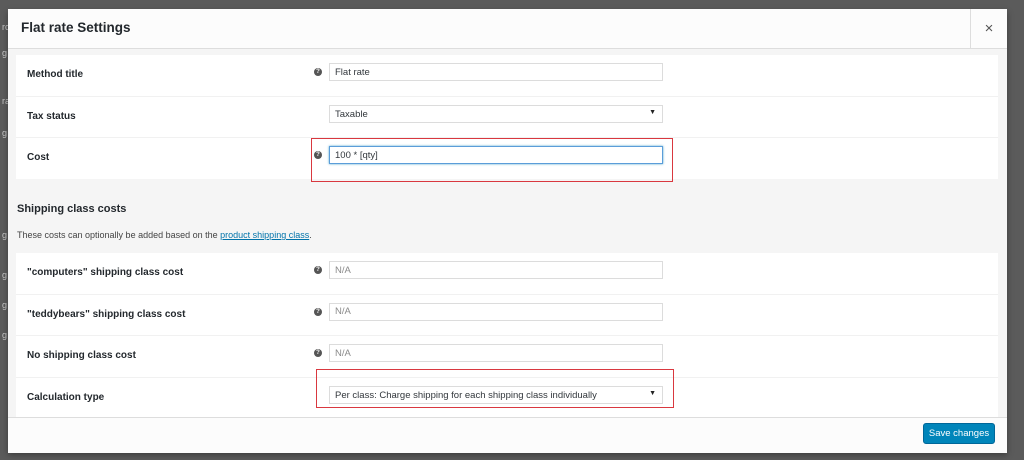 This screenshot has height=460, width=1024. I want to click on no-class-cost-input, so click(496, 353).